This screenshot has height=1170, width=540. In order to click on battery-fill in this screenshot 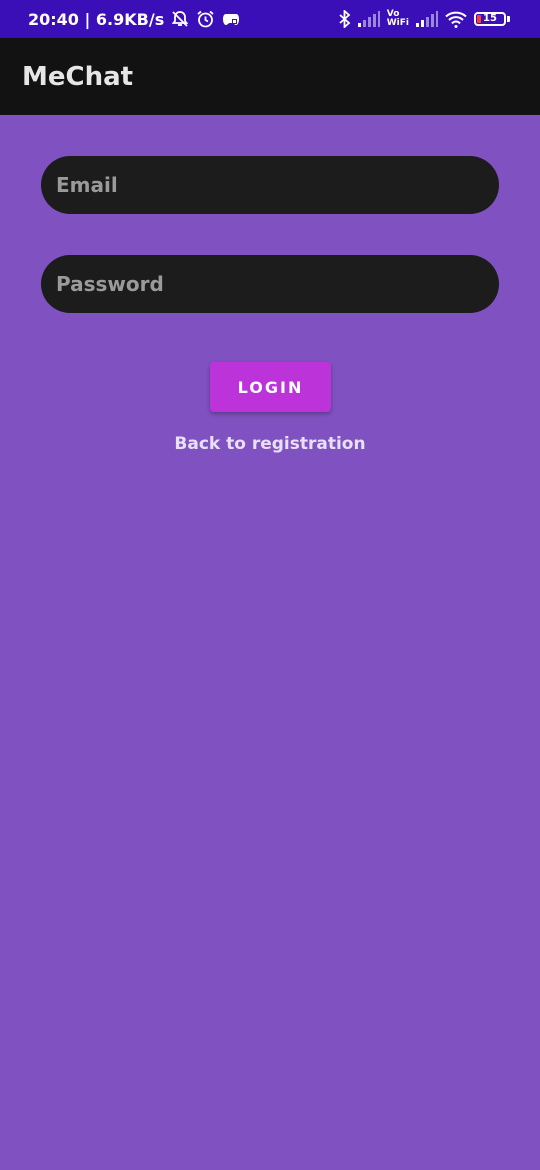, I will do `click(479, 19)`.